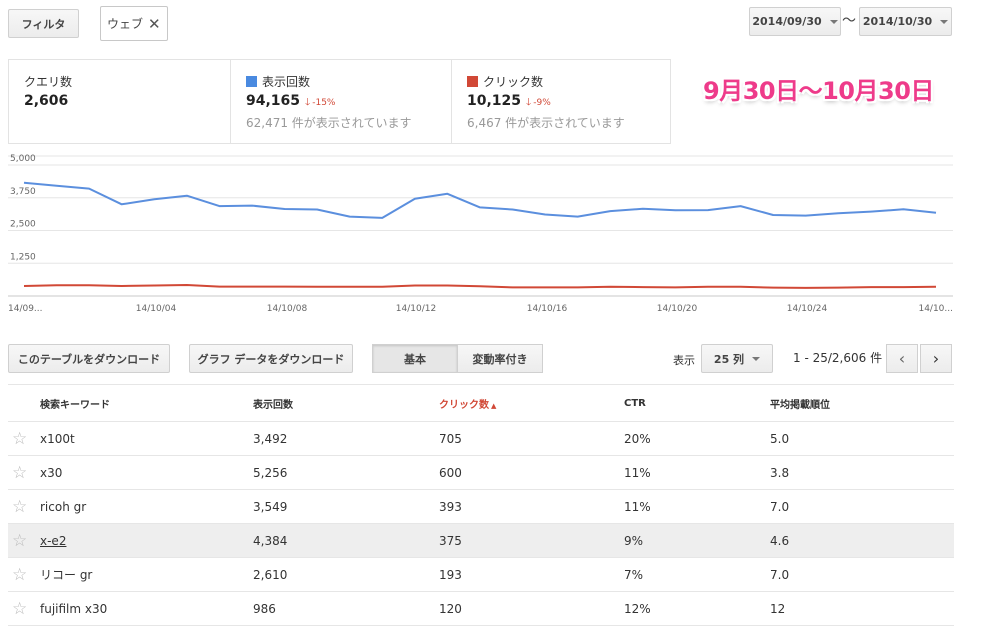 This screenshot has height=630, width=985. What do you see at coordinates (146, 609) in the screenshot?
I see `cell-keyword: fujifilm x30` at bounding box center [146, 609].